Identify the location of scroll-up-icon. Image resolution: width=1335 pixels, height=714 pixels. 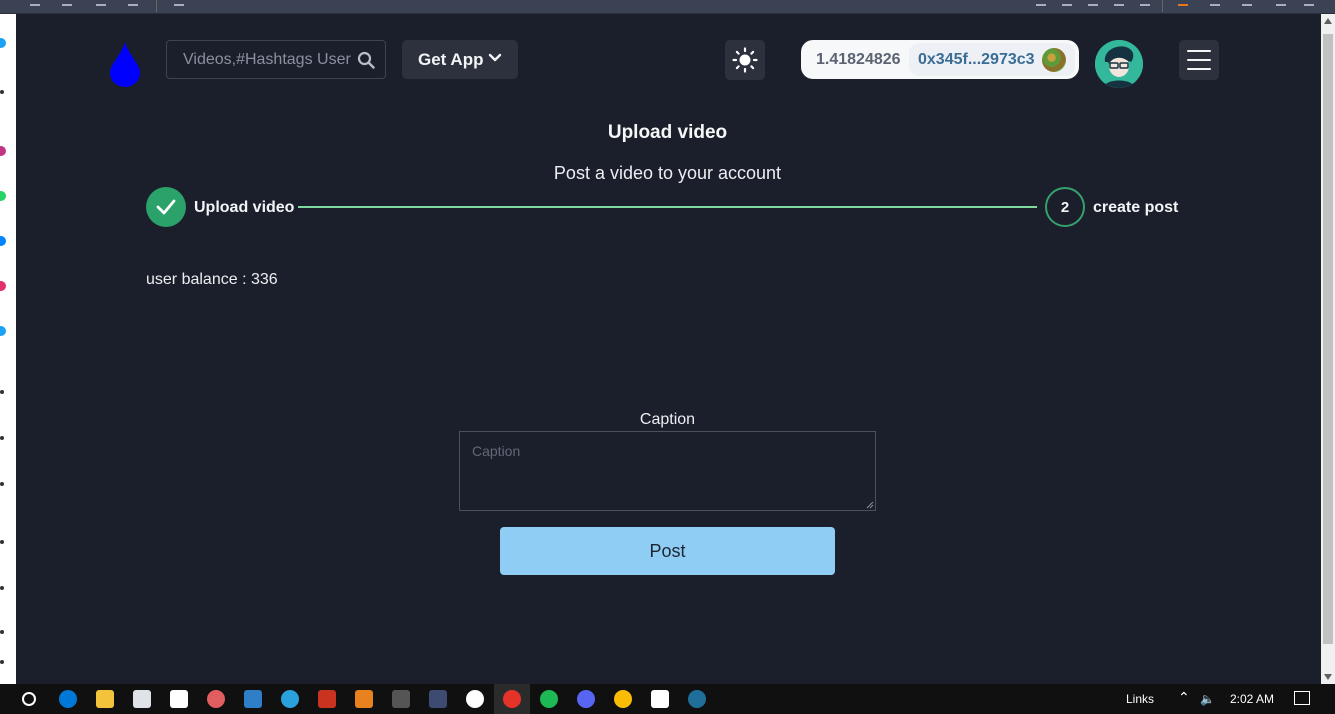
(1328, 21).